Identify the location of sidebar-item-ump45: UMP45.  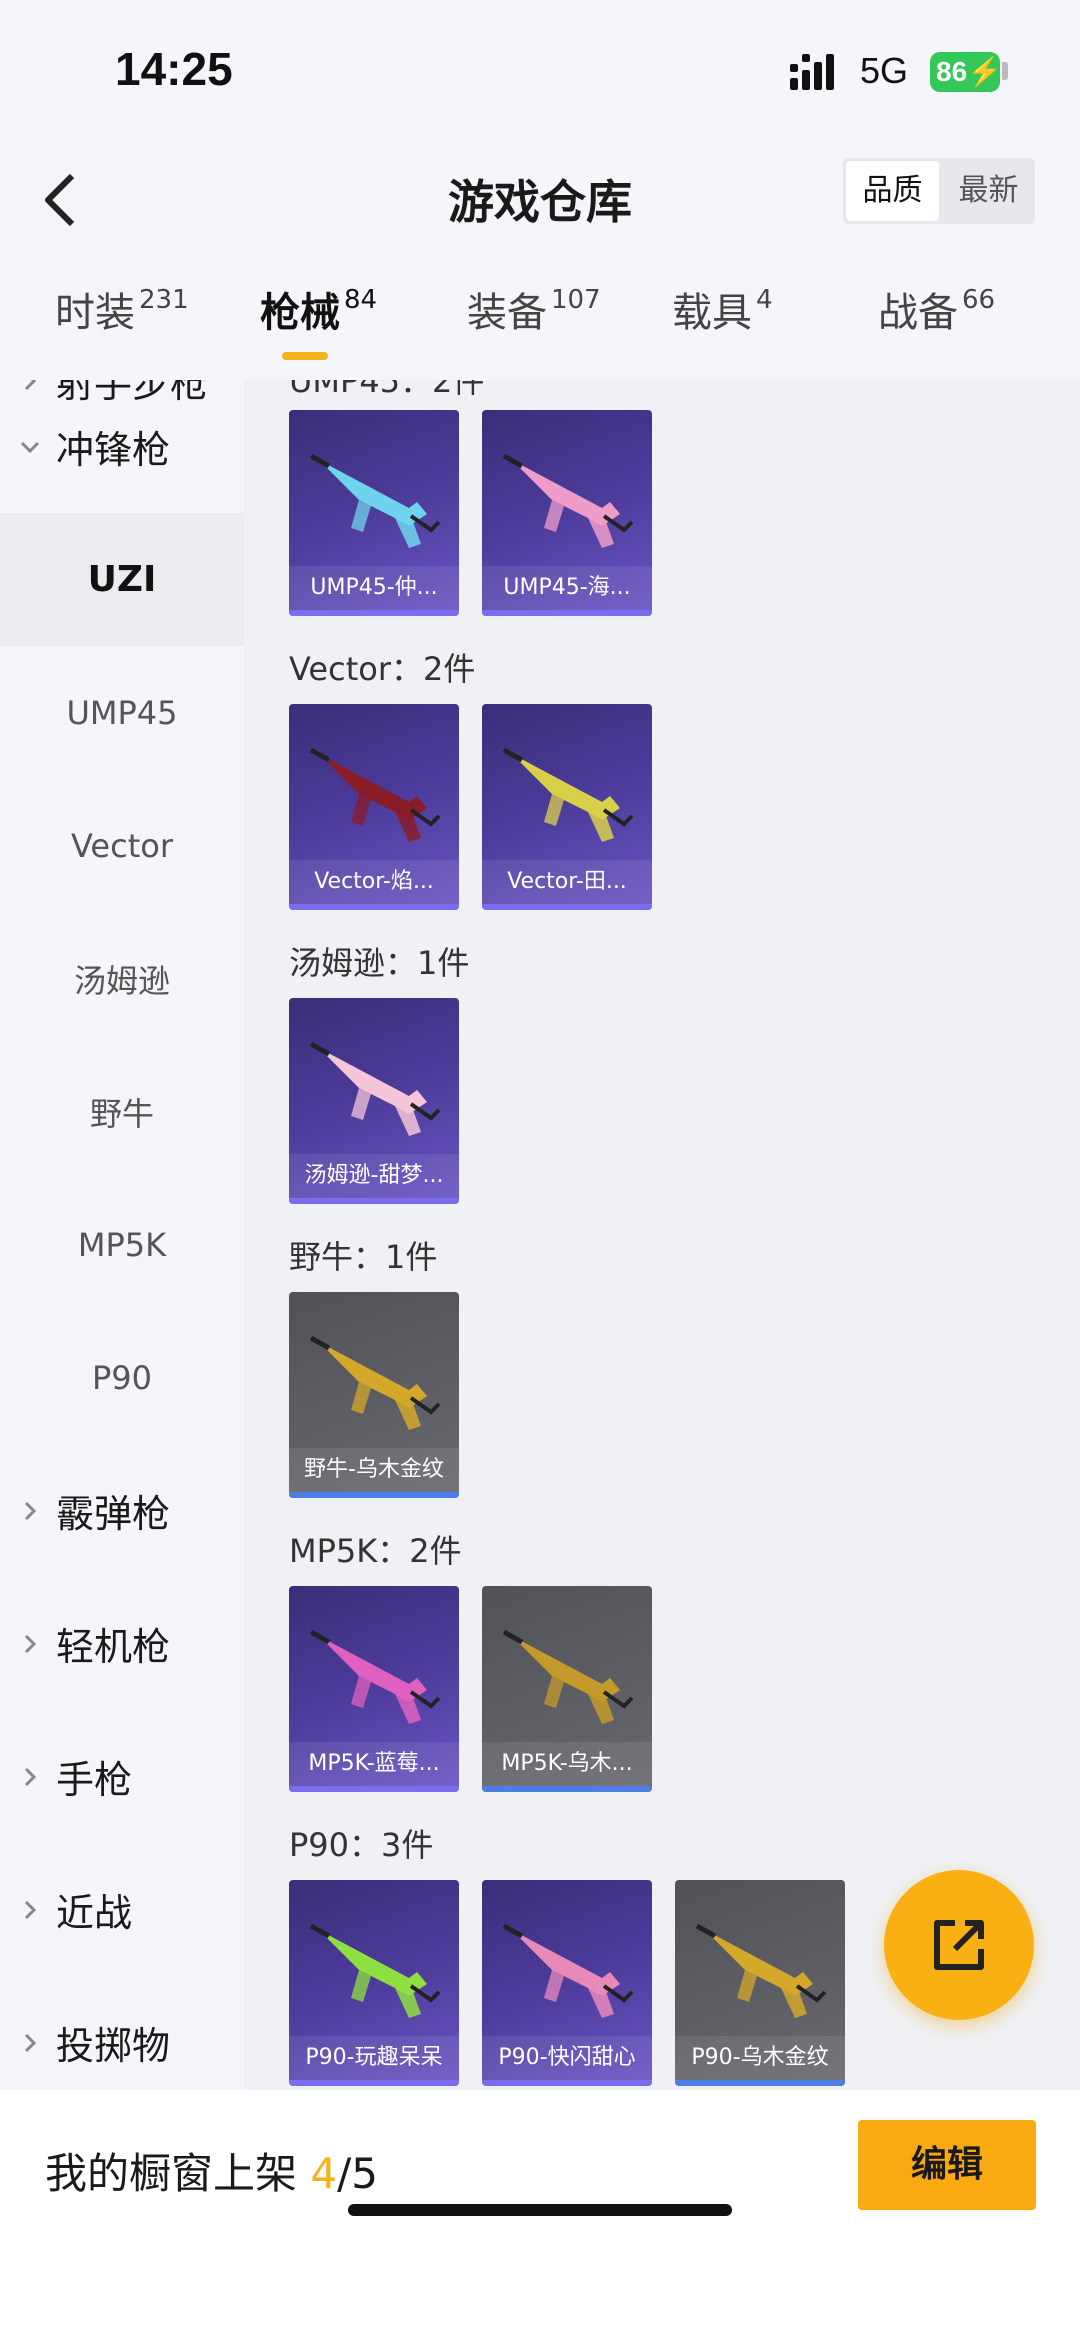
(122, 712).